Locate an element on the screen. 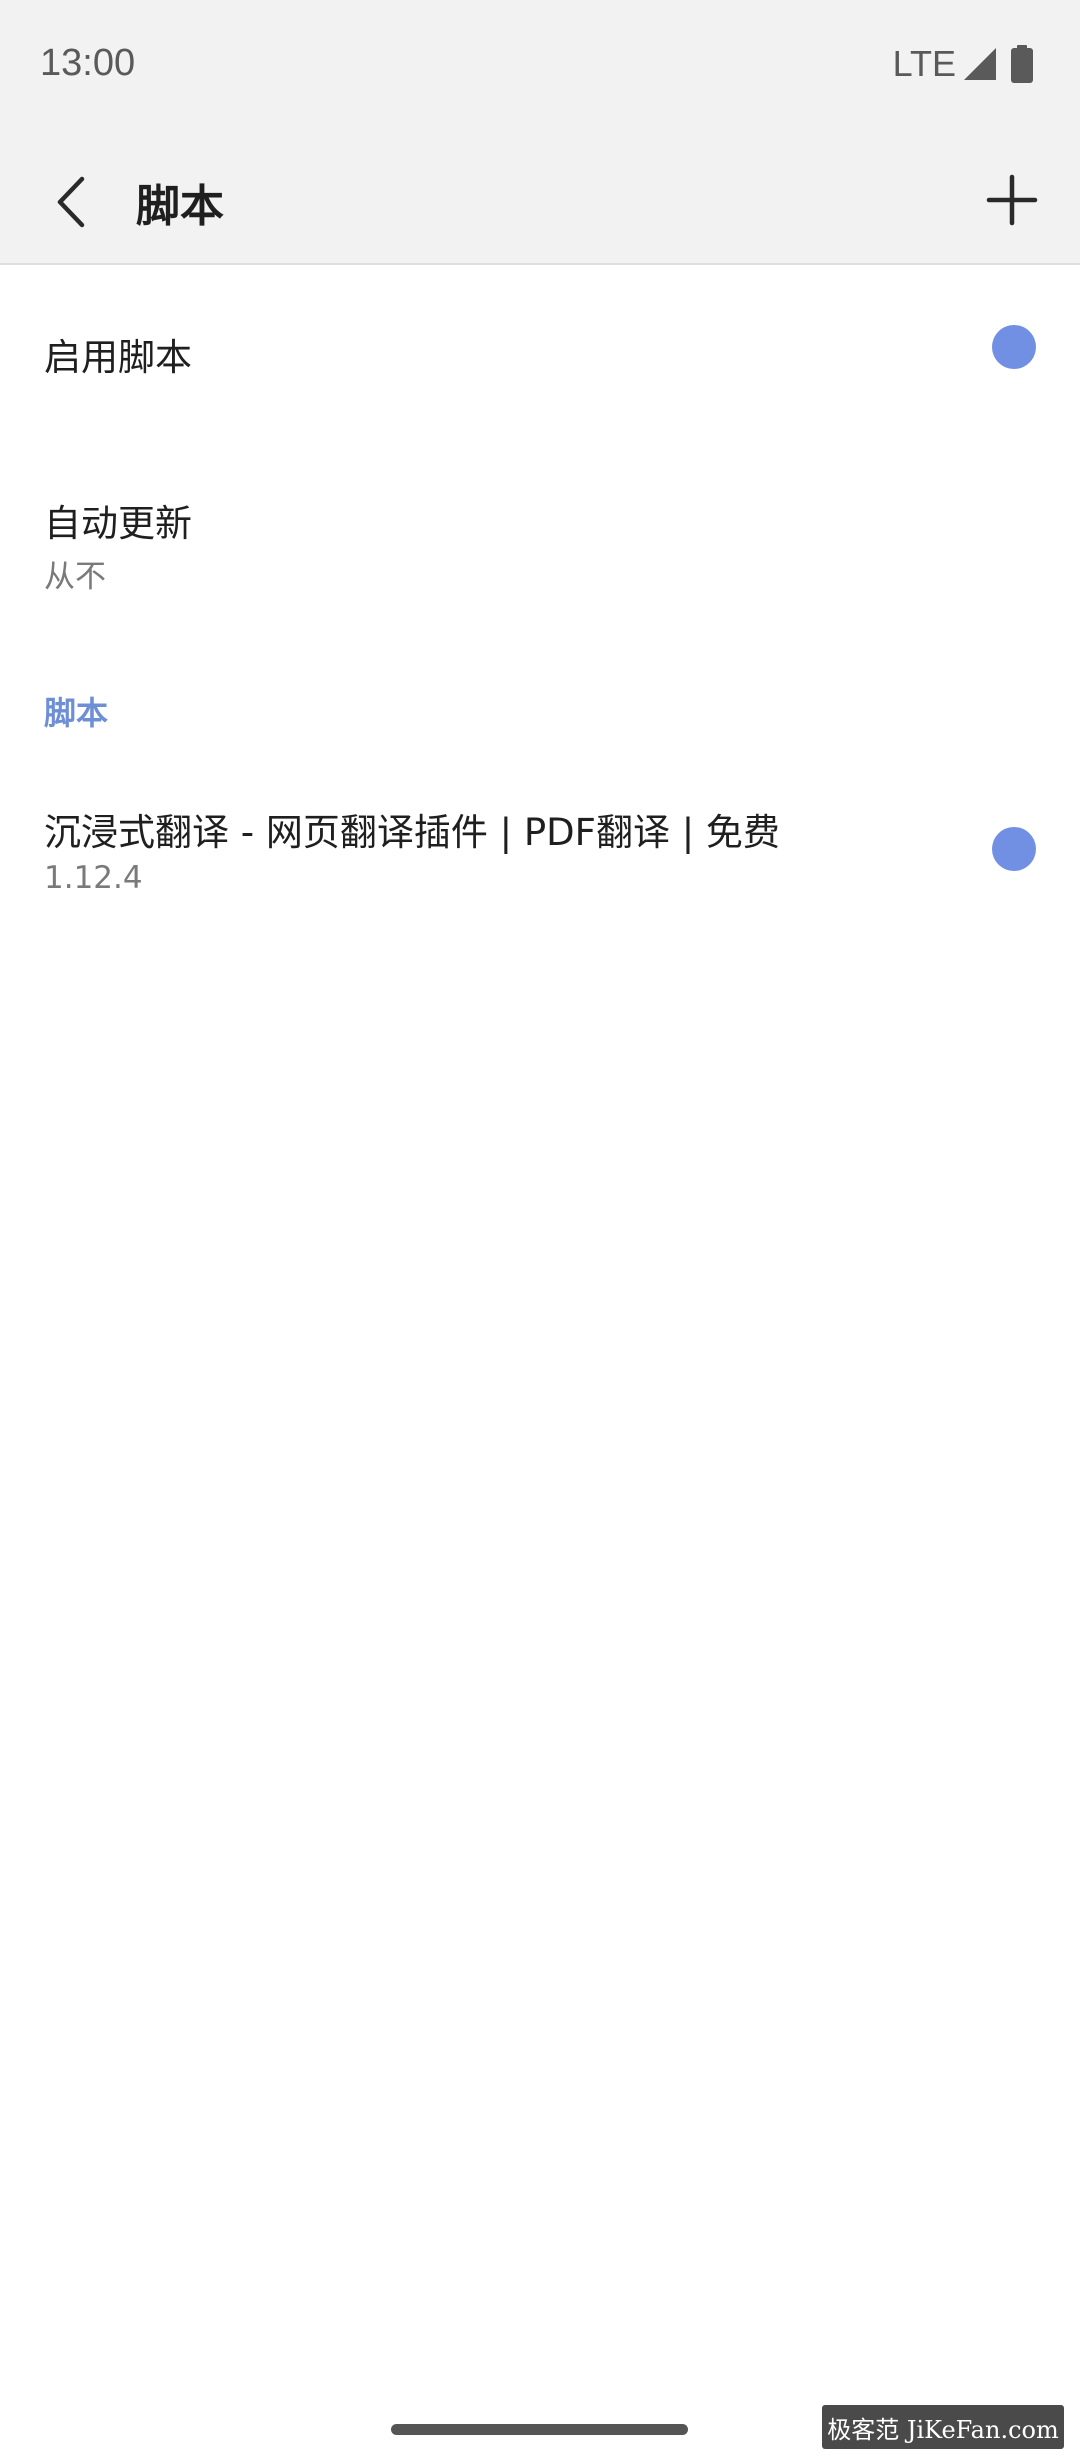  auto-update-value: 从不 is located at coordinates (75, 577).